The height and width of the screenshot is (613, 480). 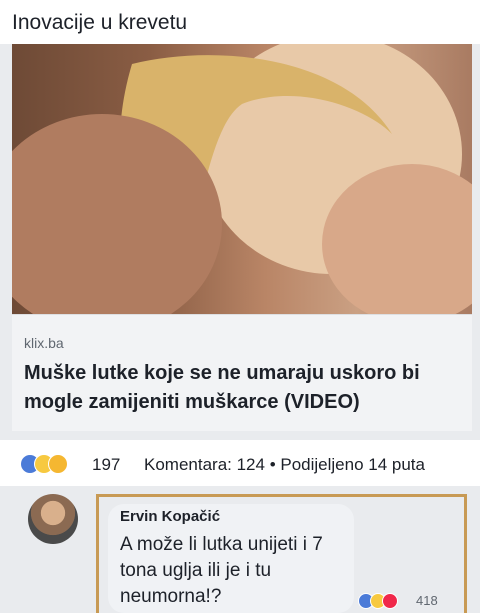 I want to click on comment-author: Ervin Kopačić, so click(x=170, y=516).